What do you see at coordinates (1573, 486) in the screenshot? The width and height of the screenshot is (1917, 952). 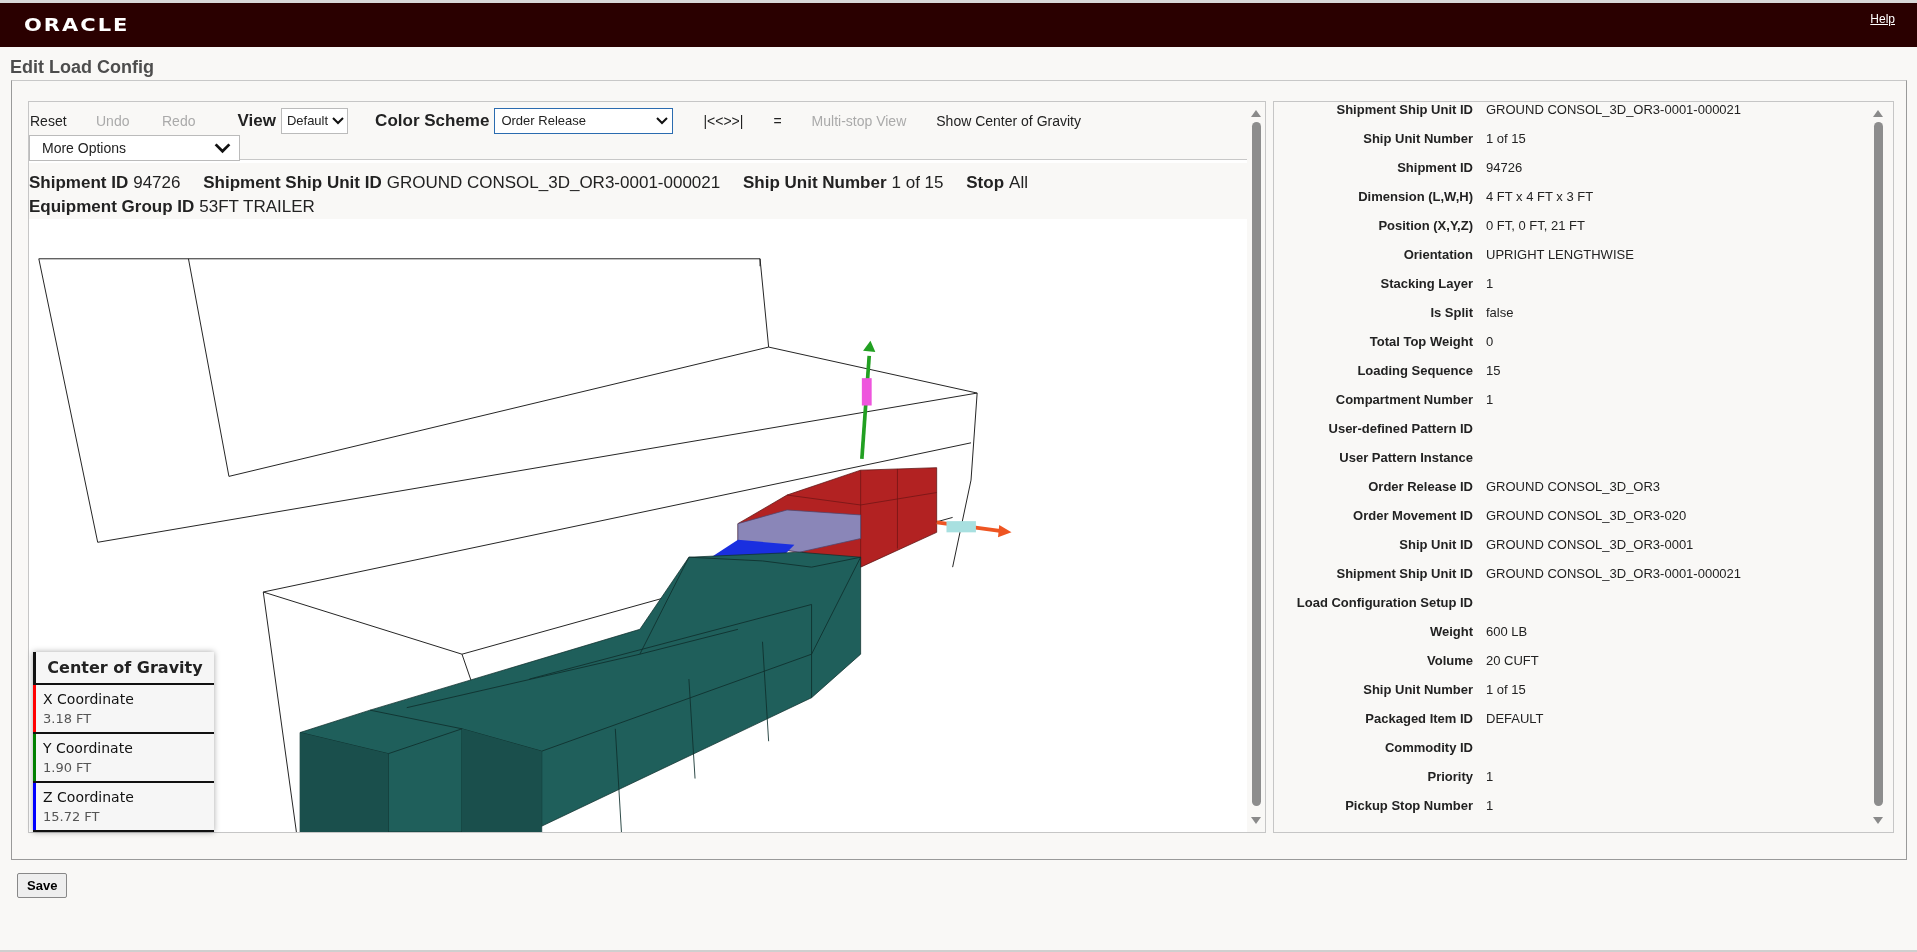 I see `field-value: GROUND CONSOL_3D_OR3` at bounding box center [1573, 486].